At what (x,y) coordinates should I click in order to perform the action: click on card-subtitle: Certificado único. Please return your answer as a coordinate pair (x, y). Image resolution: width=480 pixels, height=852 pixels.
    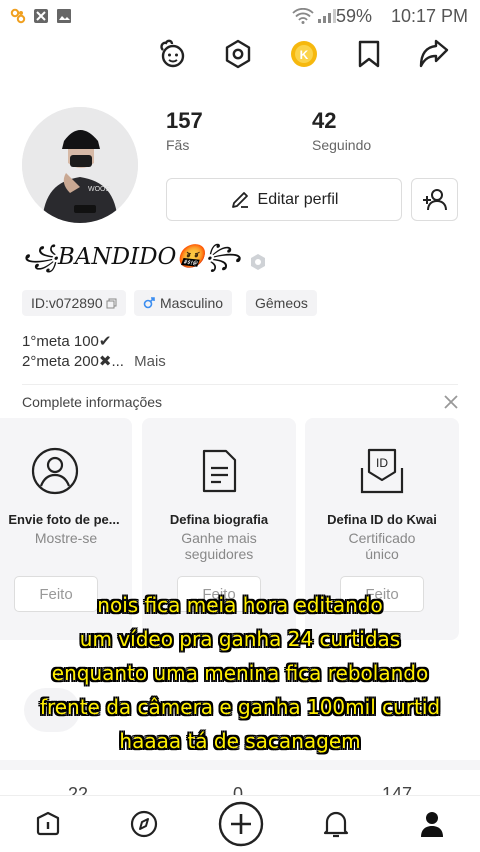
    Looking at the image, I should click on (382, 546).